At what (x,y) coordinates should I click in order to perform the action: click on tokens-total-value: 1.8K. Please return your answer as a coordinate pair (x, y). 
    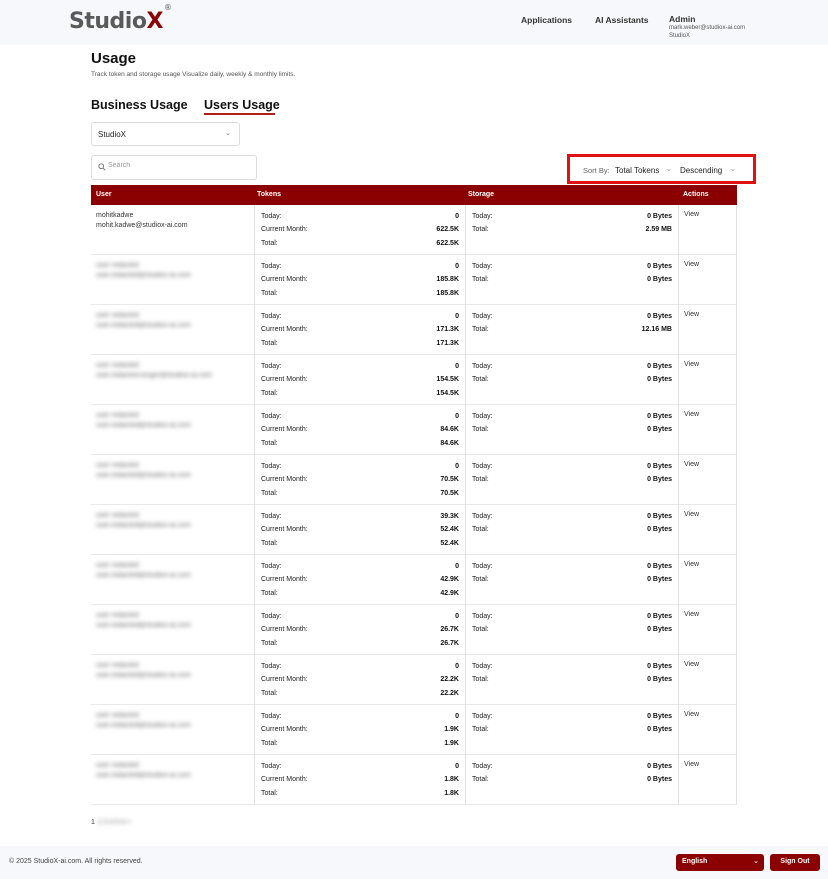
    Looking at the image, I should click on (451, 793).